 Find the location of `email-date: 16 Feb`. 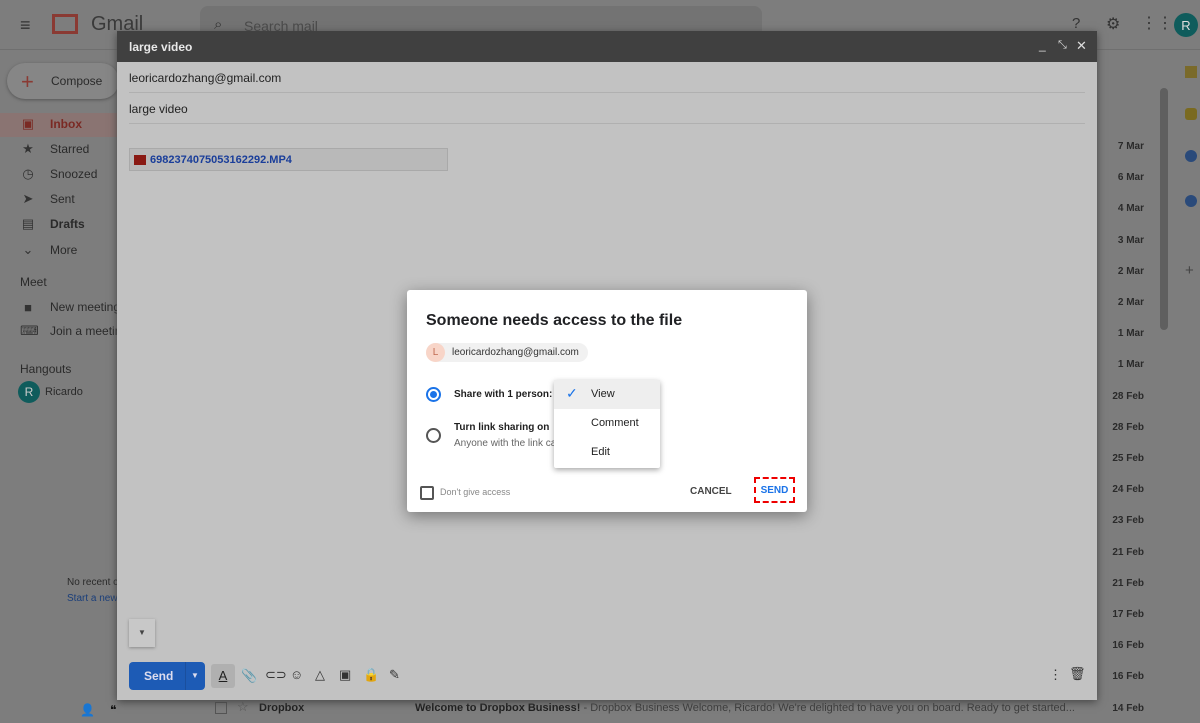

email-date: 16 Feb is located at coordinates (1128, 646).